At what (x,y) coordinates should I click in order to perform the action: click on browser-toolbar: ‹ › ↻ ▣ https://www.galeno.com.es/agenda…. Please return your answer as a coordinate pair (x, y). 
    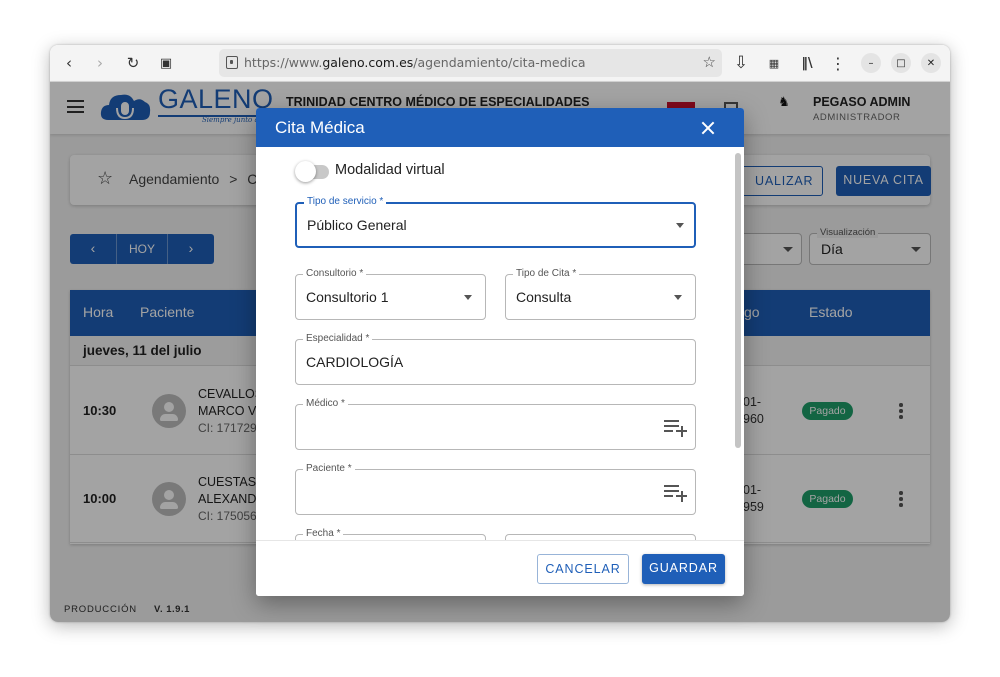
    Looking at the image, I should click on (500, 63).